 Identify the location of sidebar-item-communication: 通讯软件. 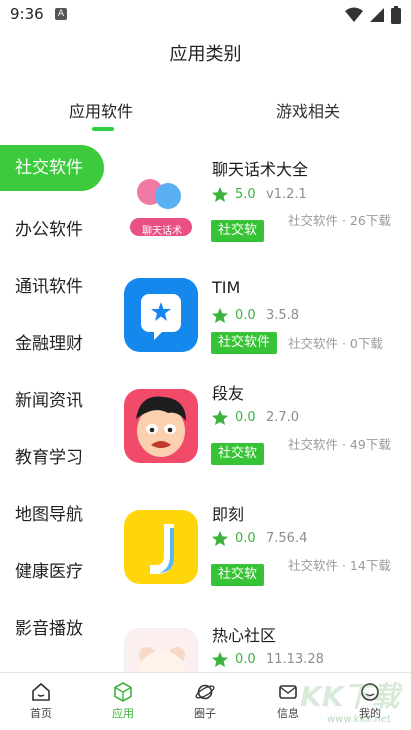
(49, 284).